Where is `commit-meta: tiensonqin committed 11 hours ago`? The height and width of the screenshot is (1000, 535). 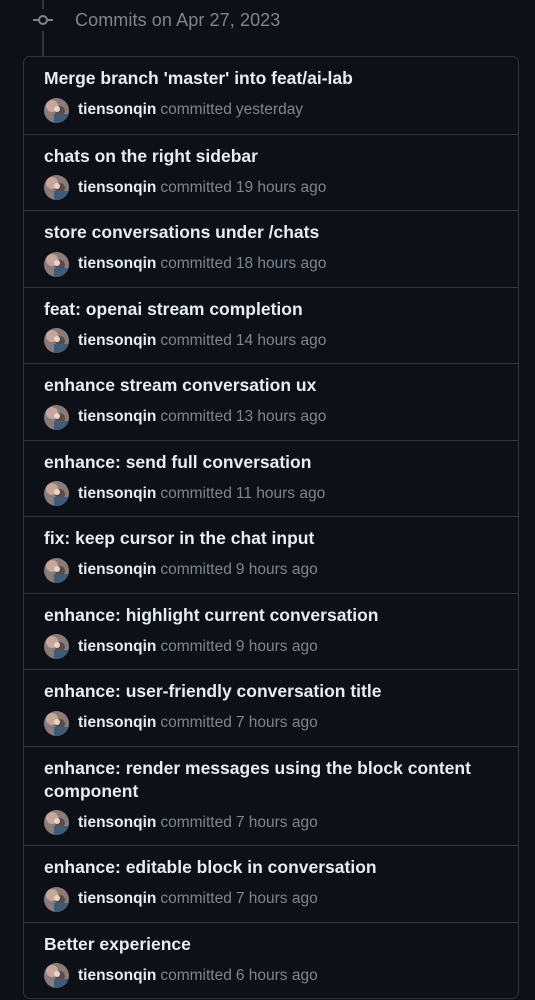
commit-meta: tiensonqin committed 11 hours ago is located at coordinates (275, 494).